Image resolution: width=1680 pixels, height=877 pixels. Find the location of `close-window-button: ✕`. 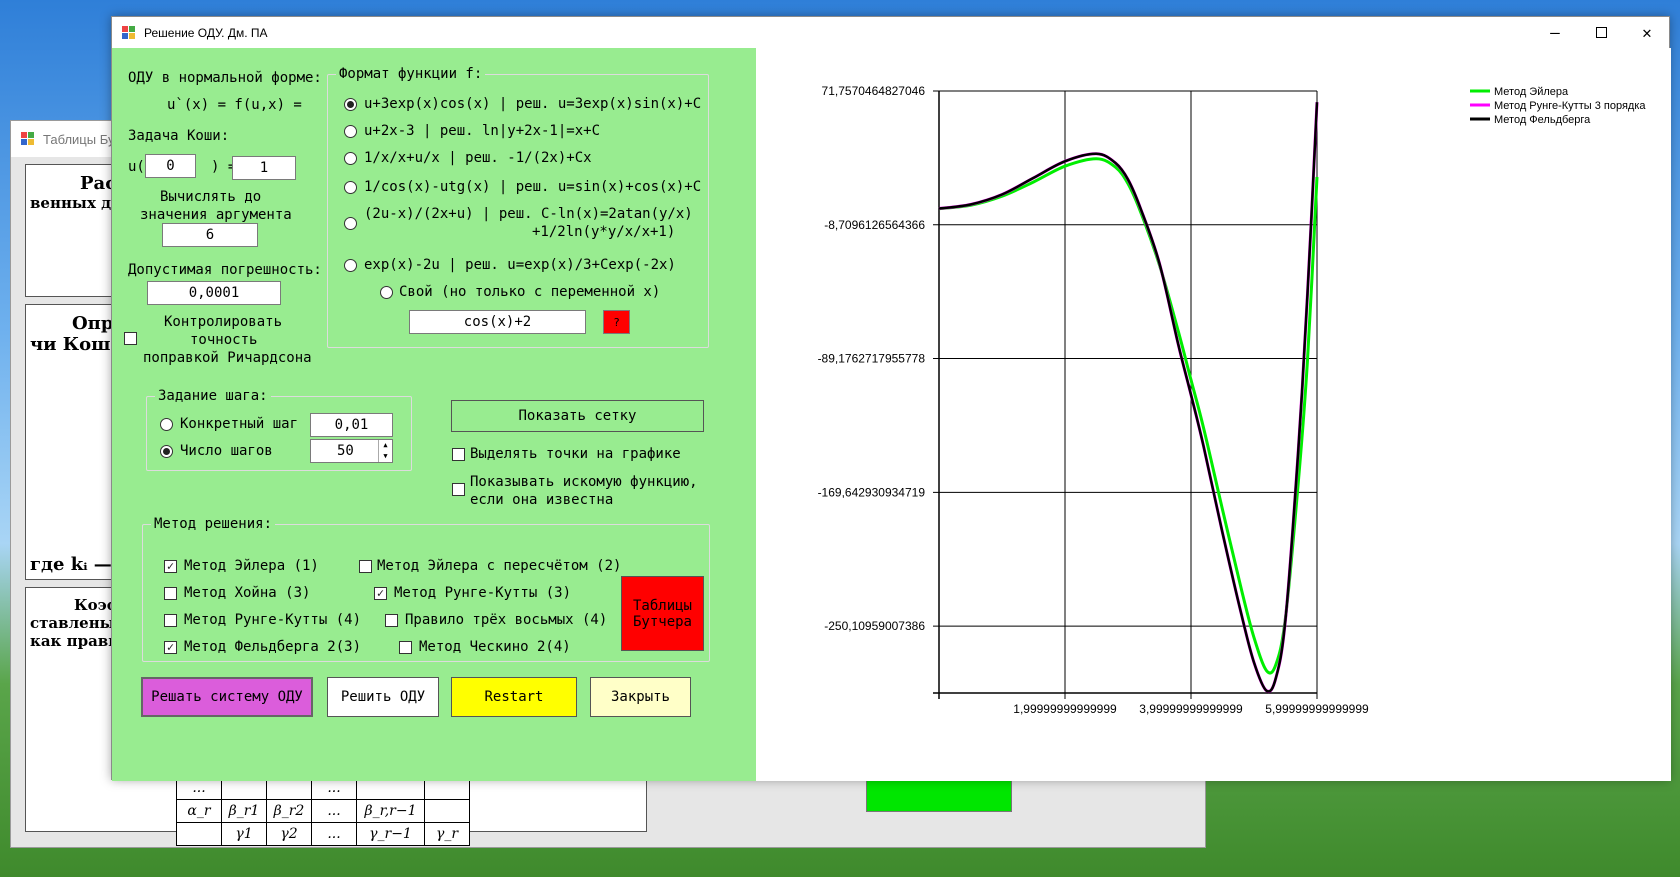

close-window-button: ✕ is located at coordinates (1647, 32).